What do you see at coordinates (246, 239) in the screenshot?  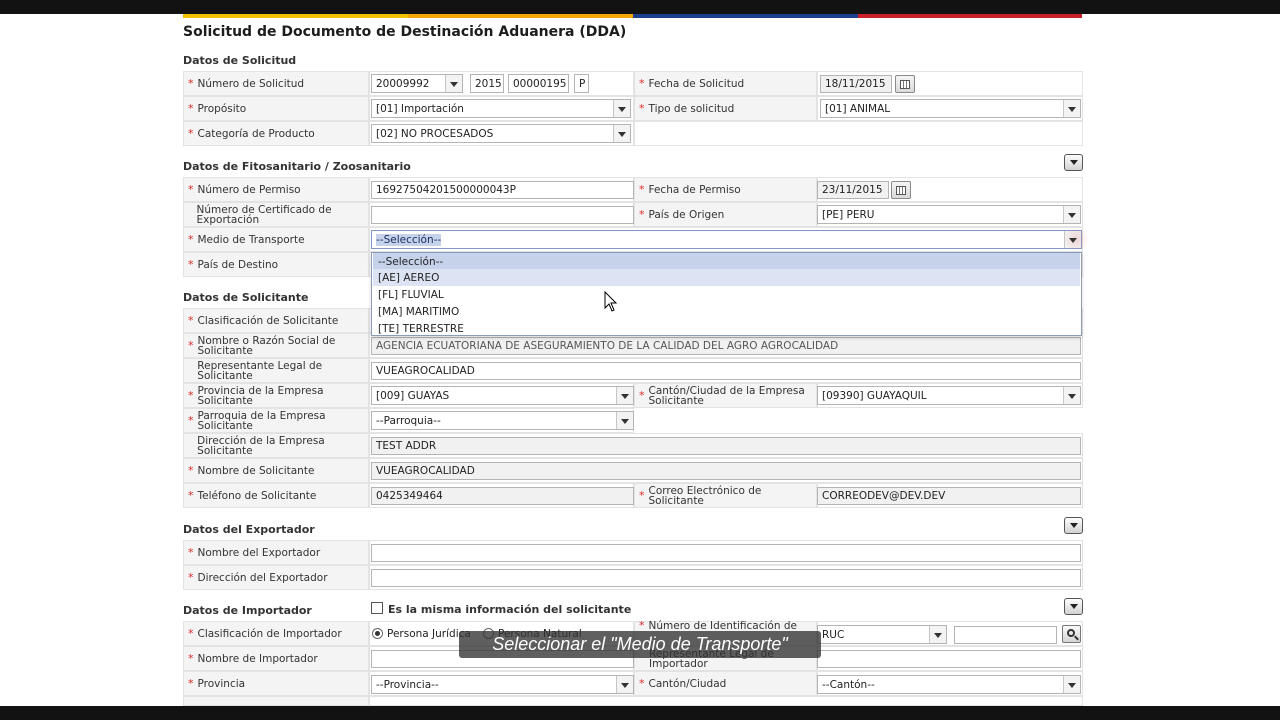 I see `transporte-label: * Medio de Transporte` at bounding box center [246, 239].